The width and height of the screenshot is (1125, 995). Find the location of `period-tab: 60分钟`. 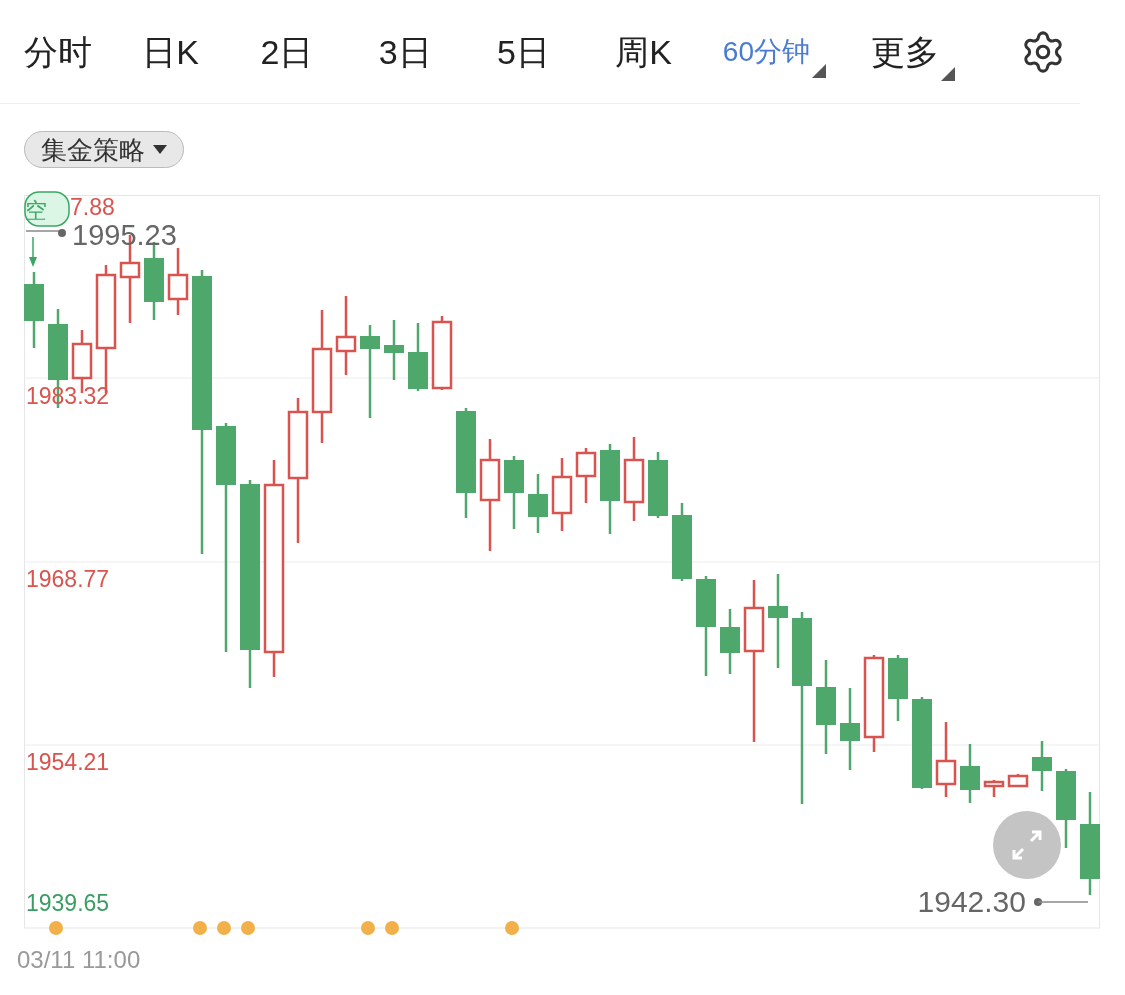

period-tab: 60分钟 is located at coordinates (774, 57).